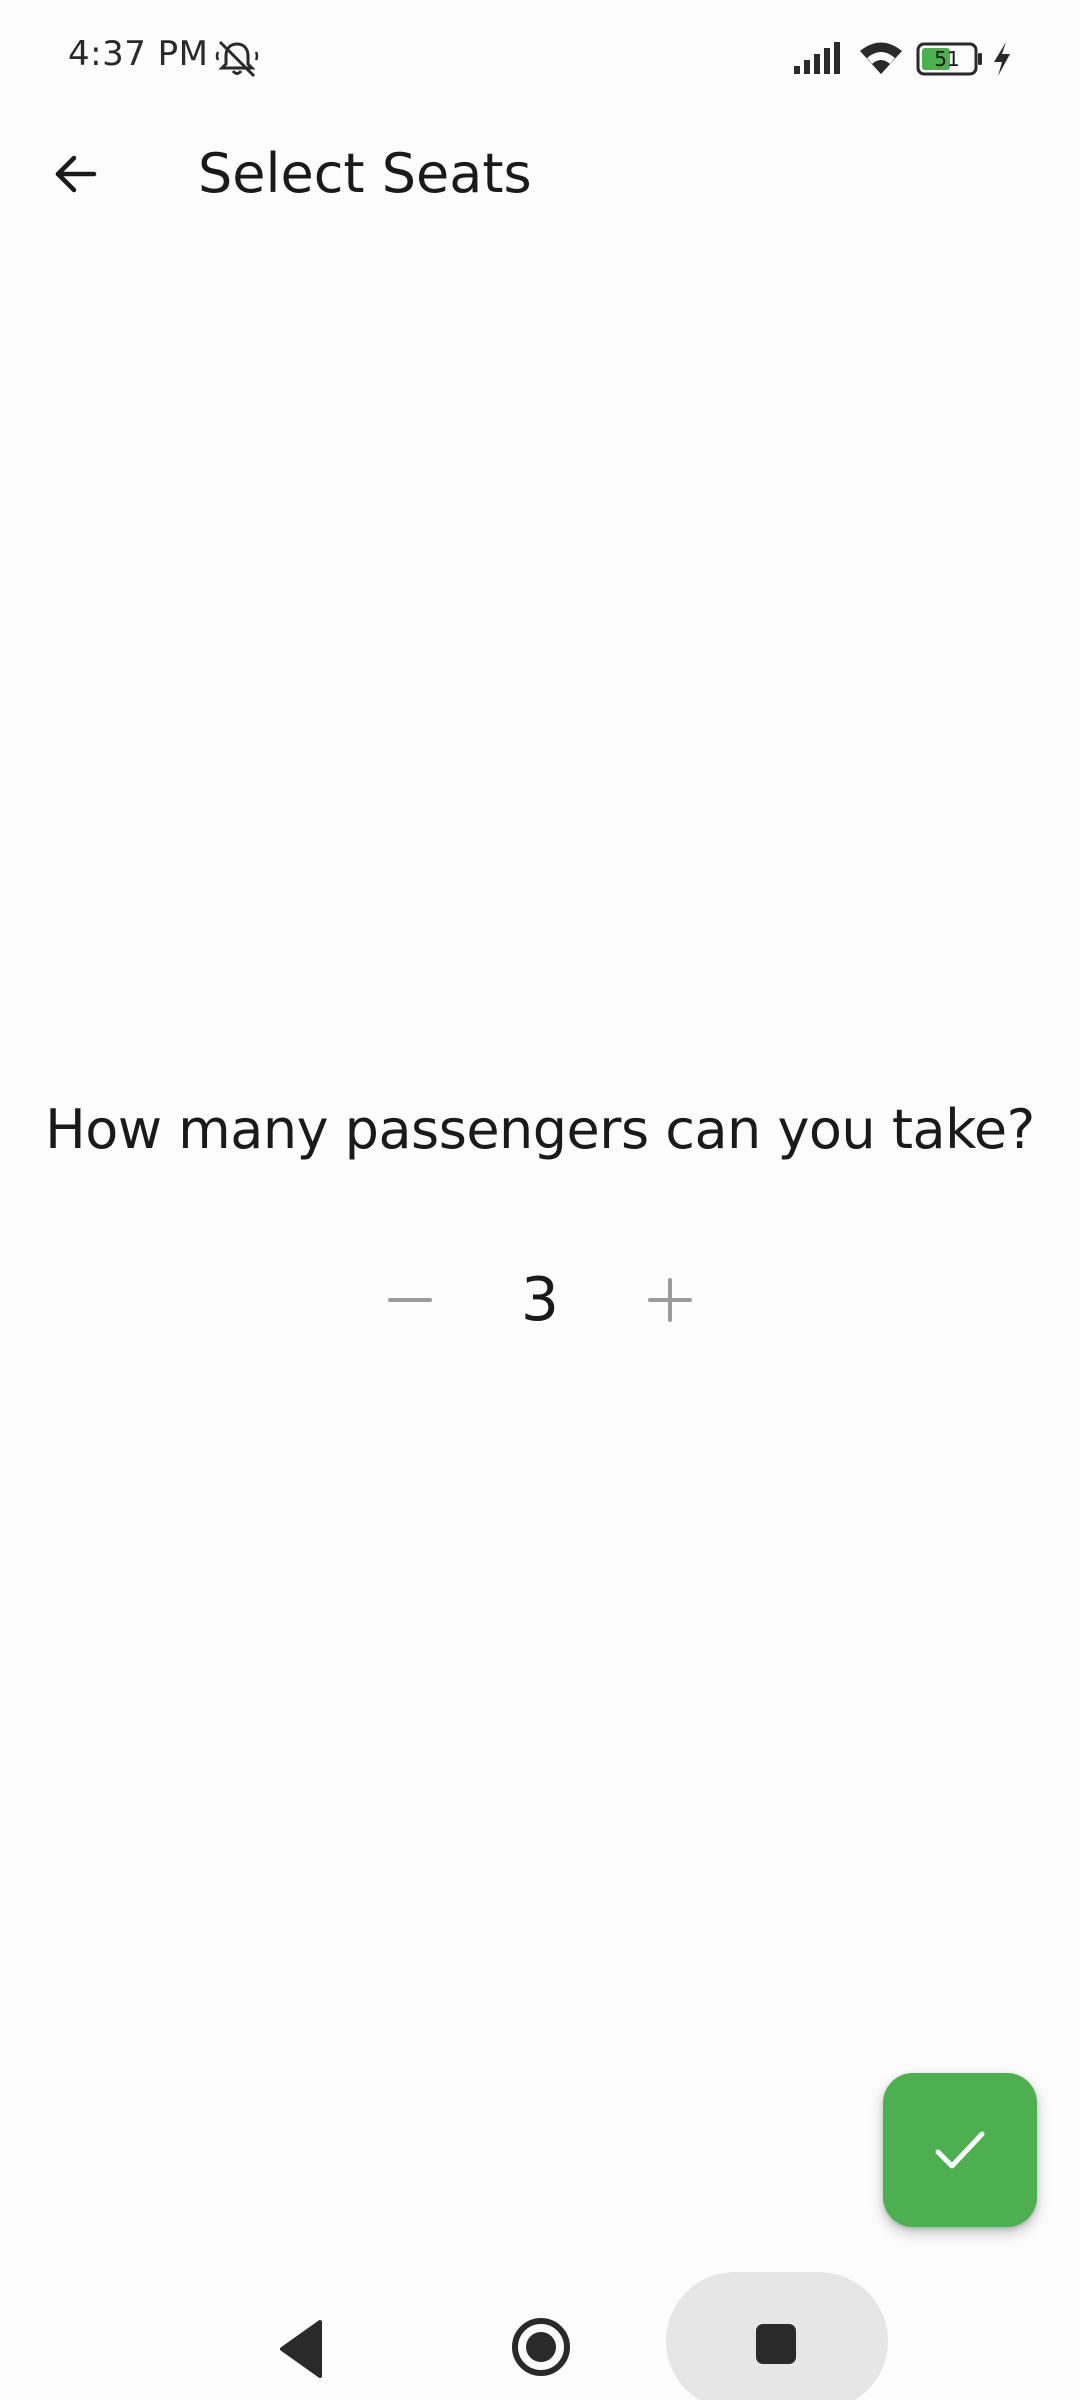  I want to click on charging-bolt-icon, so click(1002, 59).